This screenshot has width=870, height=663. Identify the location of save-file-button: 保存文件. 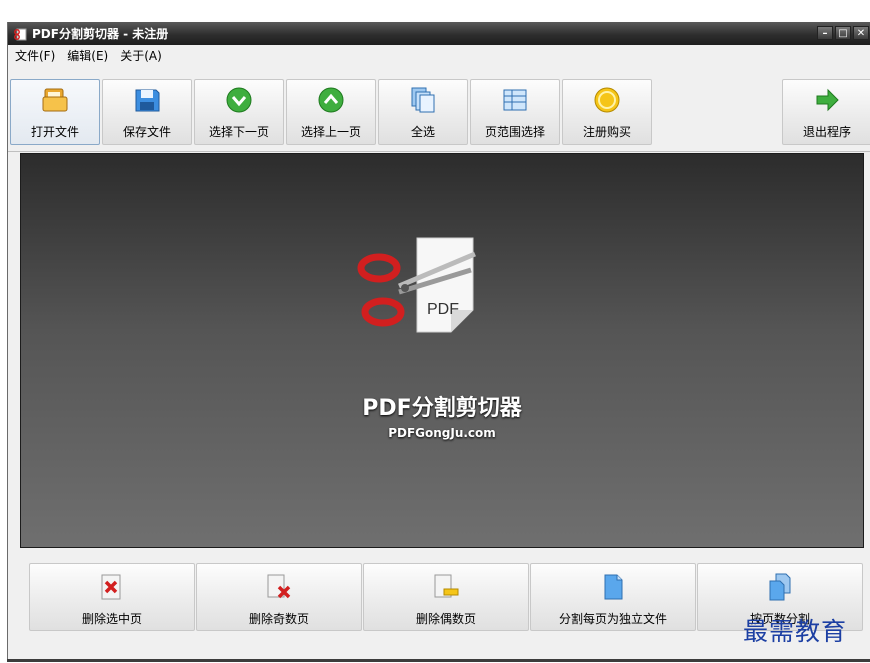
(147, 112).